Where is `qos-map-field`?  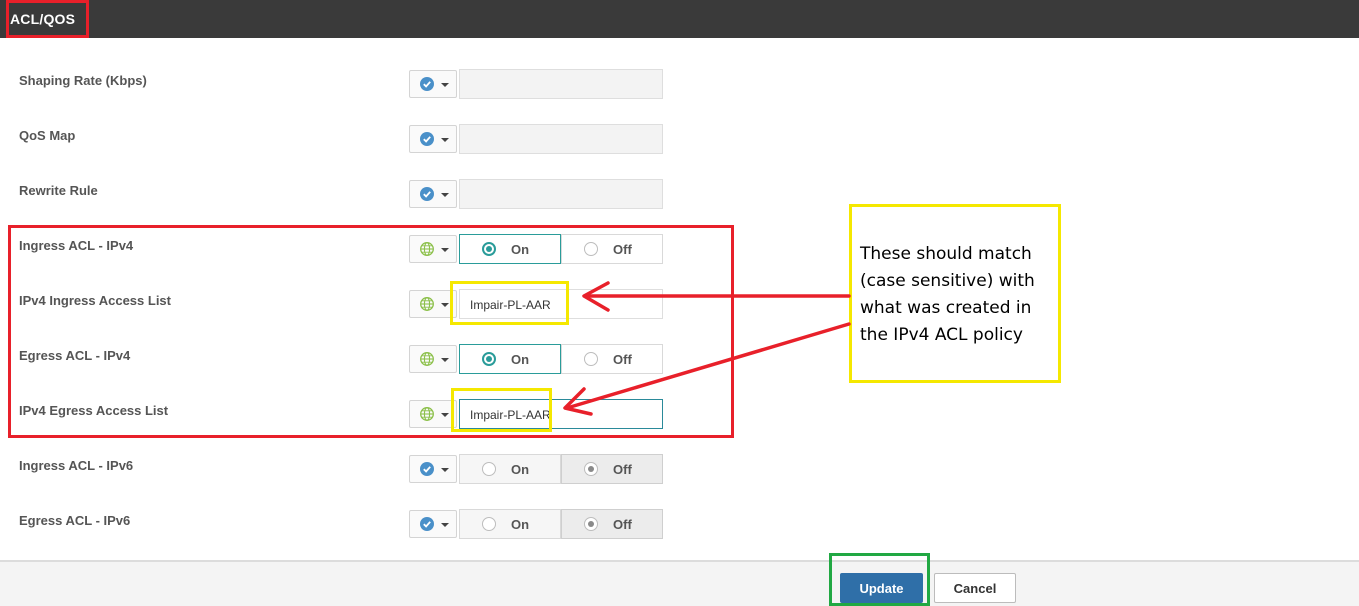 qos-map-field is located at coordinates (561, 139).